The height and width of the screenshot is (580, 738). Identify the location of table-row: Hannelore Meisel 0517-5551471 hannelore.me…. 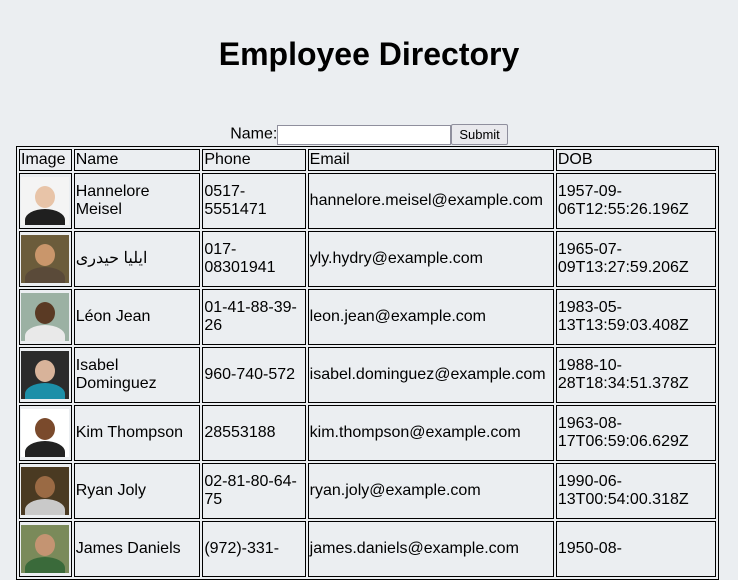
(367, 201).